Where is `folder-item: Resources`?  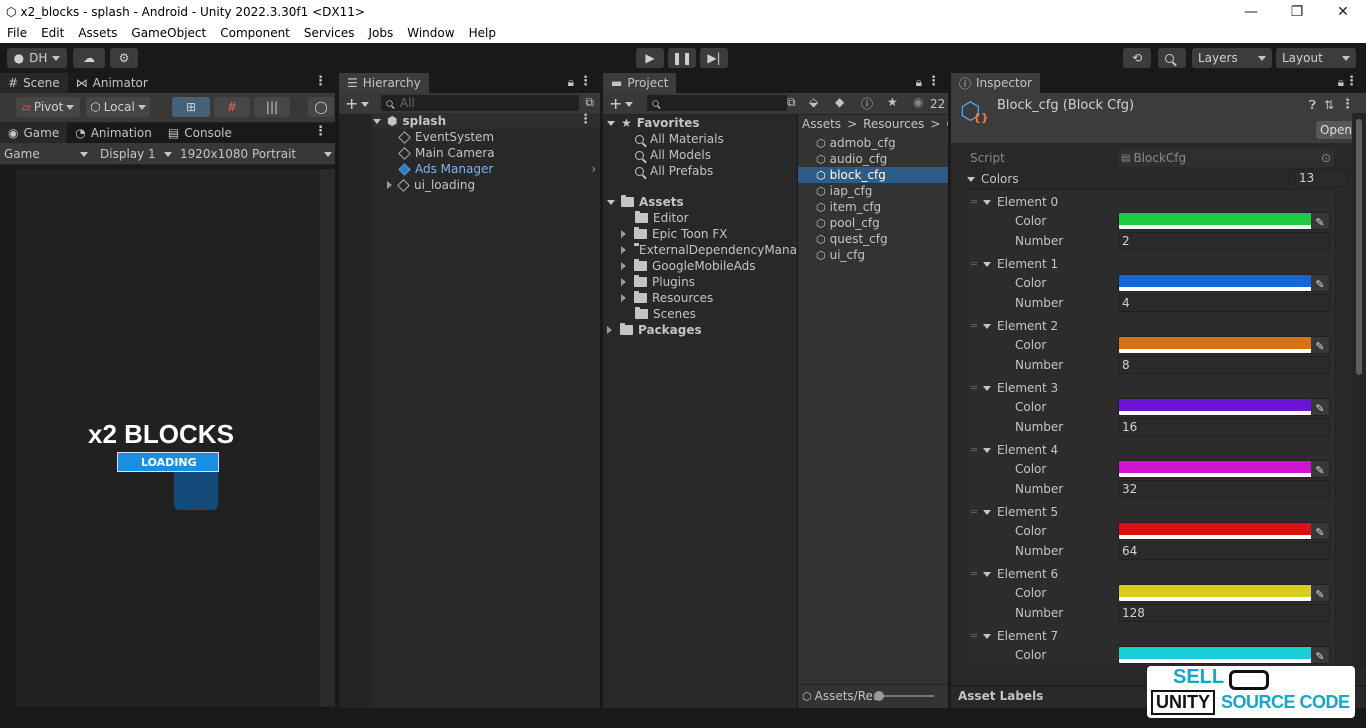
folder-item: Resources is located at coordinates (667, 298).